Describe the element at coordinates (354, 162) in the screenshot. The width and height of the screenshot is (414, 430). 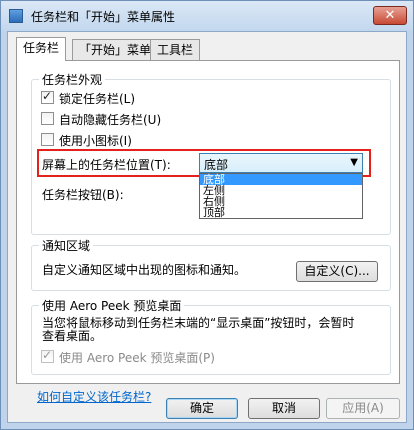
I see `chevron-down-icon: ▼` at that location.